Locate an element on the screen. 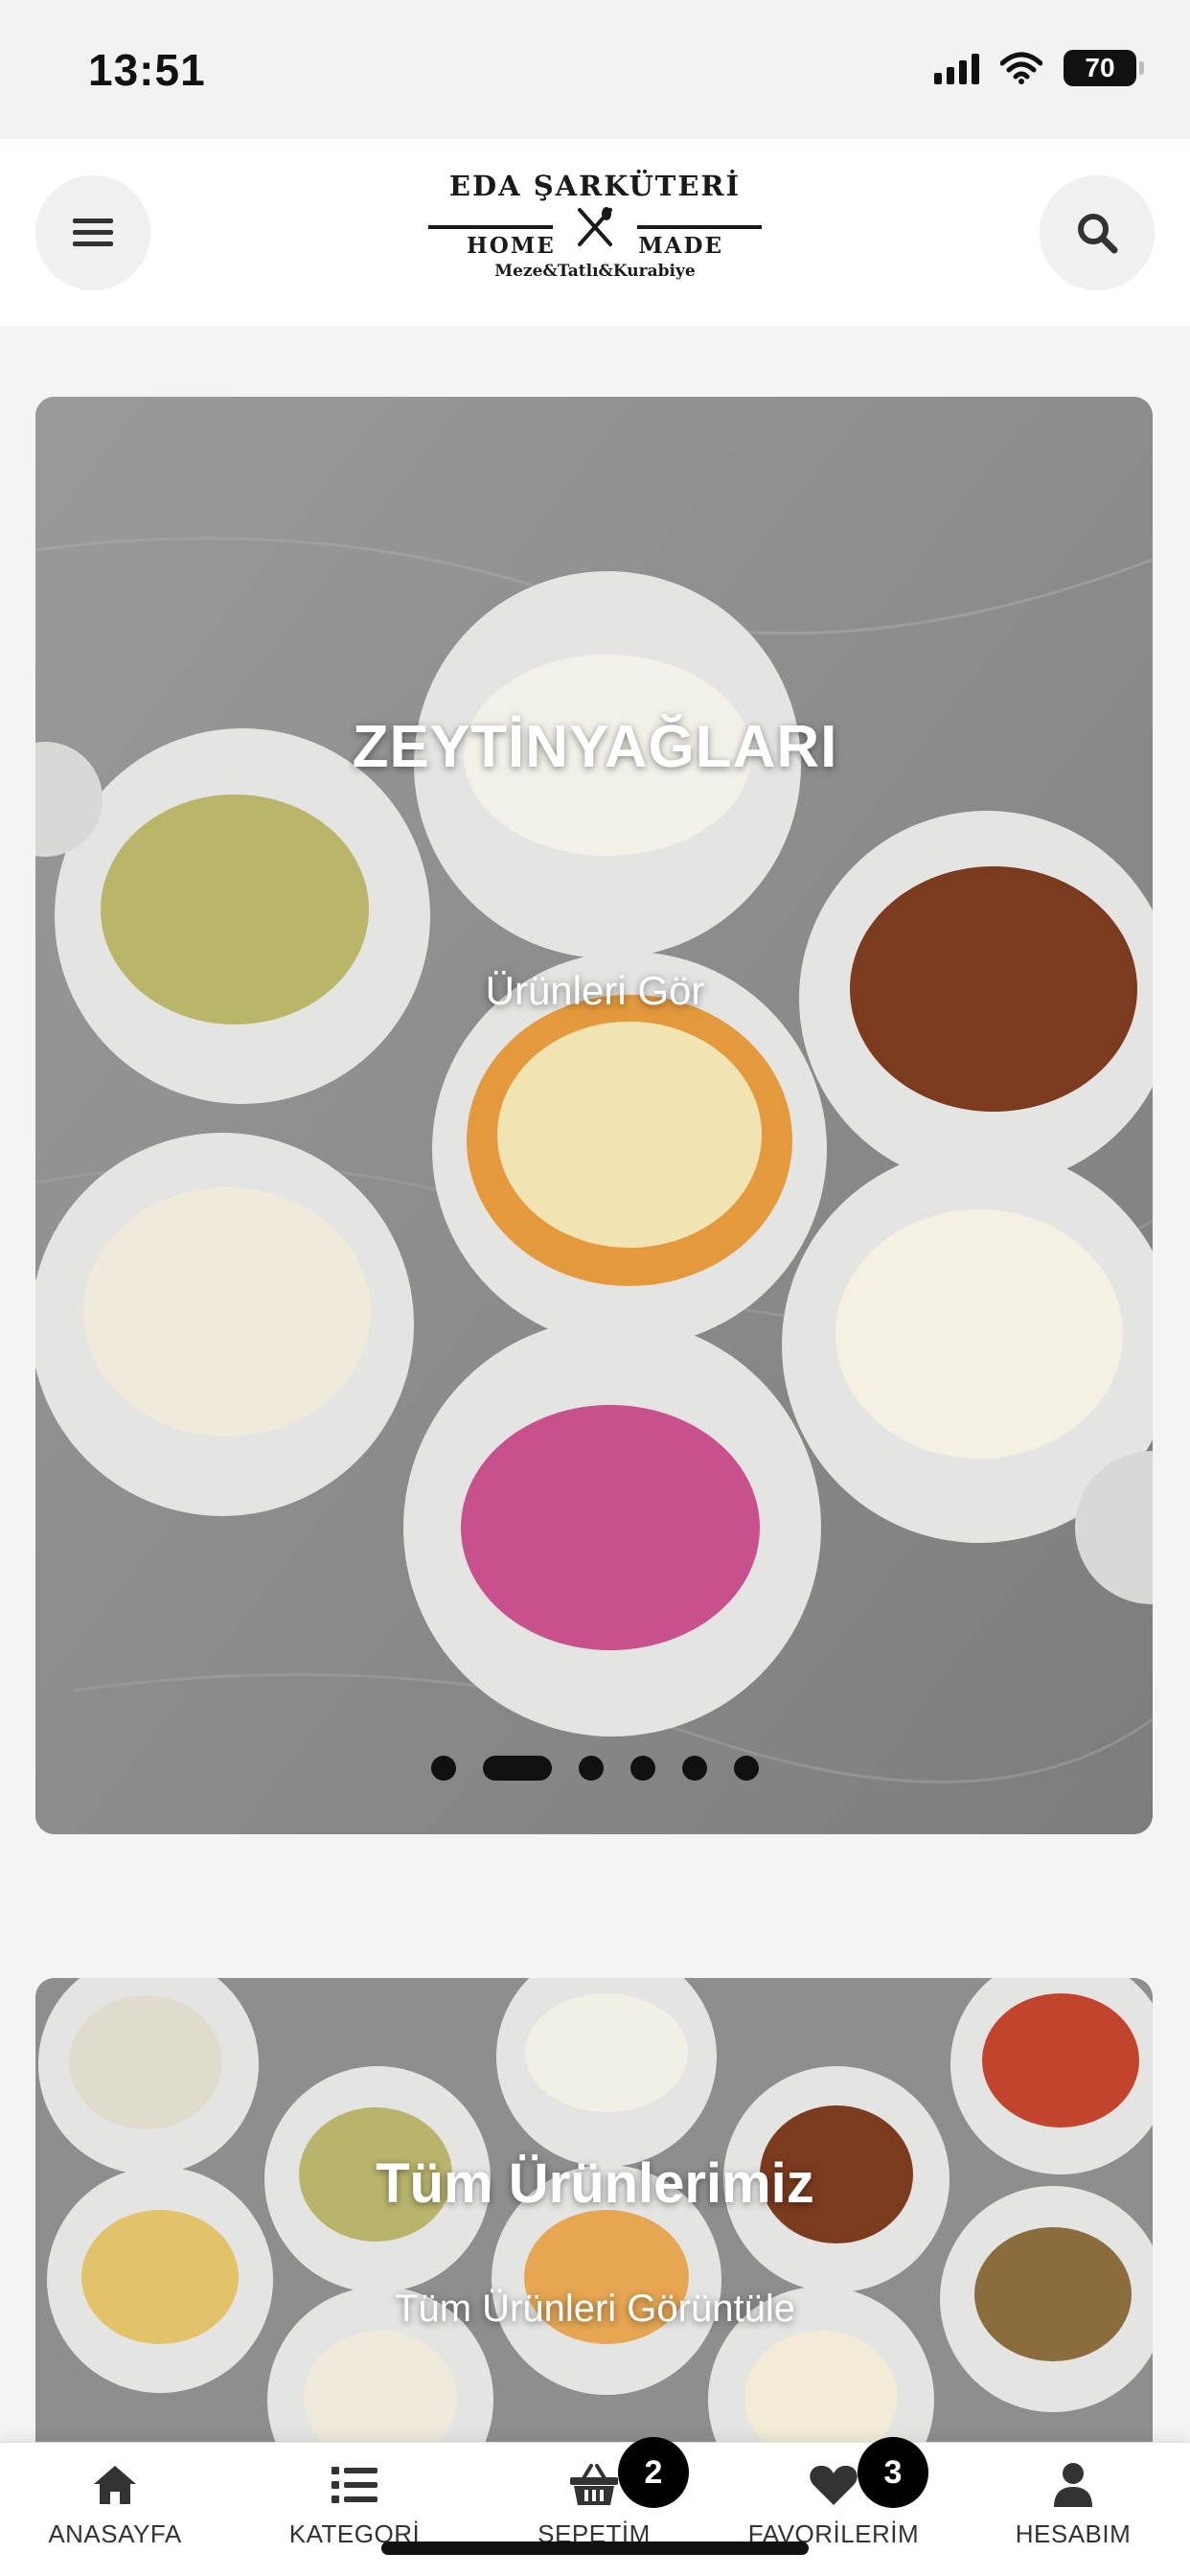 This screenshot has height=2576, width=1190. hero-banner-title: ZEYTİNYAĞLARI is located at coordinates (595, 747).